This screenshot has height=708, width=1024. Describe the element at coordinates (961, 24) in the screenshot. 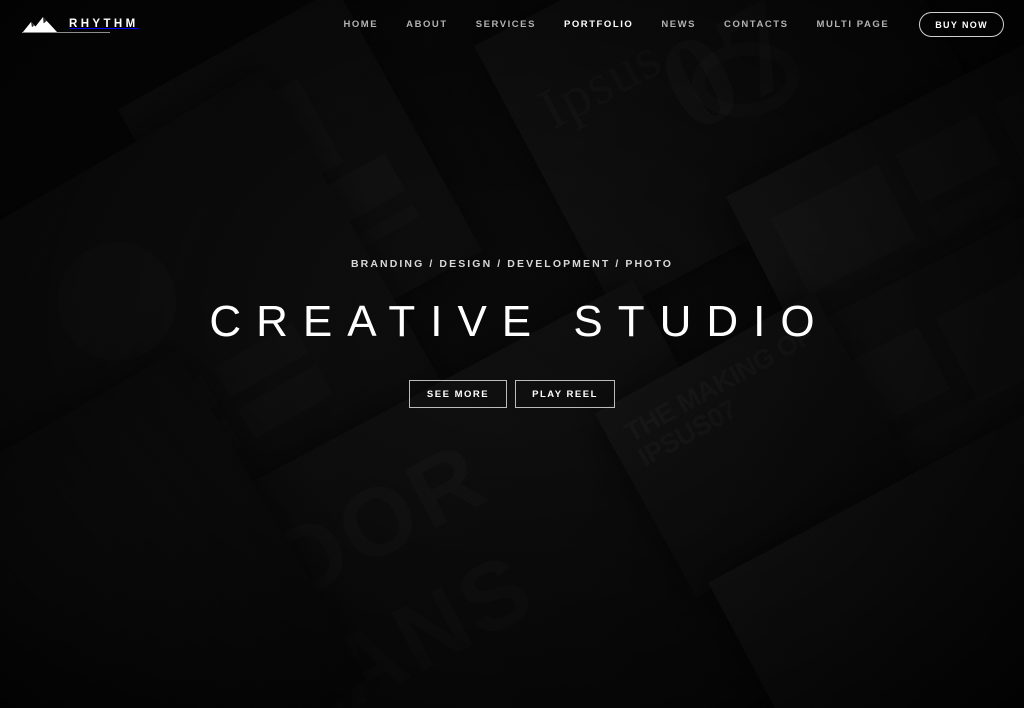

I see `buy-now-button: BUY NOW` at that location.